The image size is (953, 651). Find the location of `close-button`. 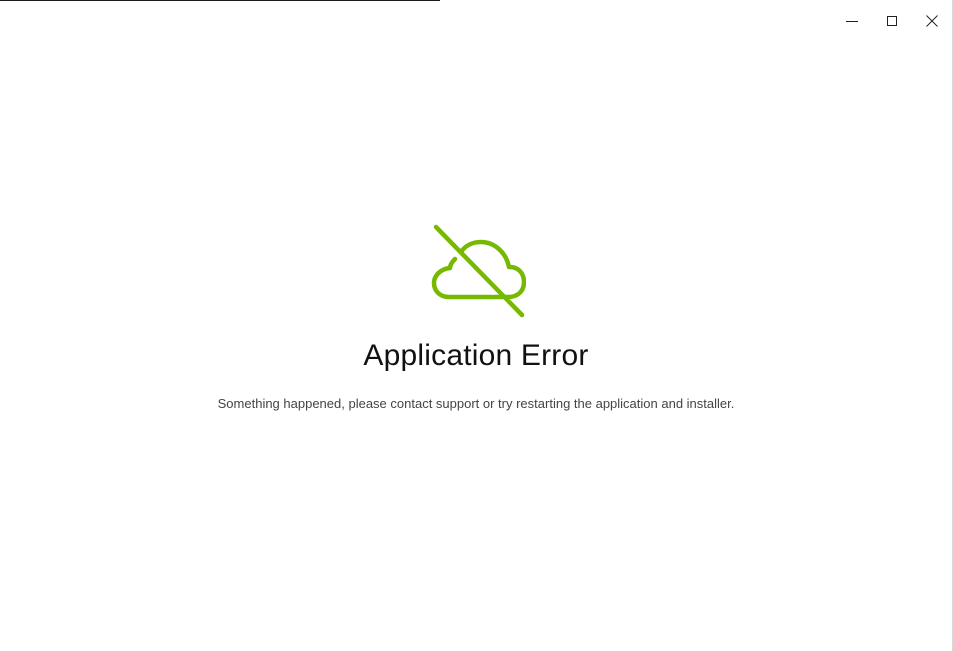

close-button is located at coordinates (932, 21).